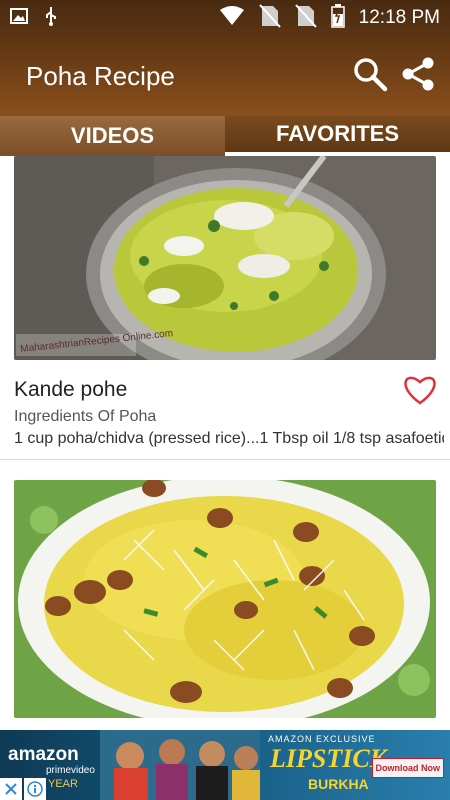 The width and height of the screenshot is (450, 800). Describe the element at coordinates (329, 758) in the screenshot. I see `ad-movie-title: LIPSTICK` at that location.